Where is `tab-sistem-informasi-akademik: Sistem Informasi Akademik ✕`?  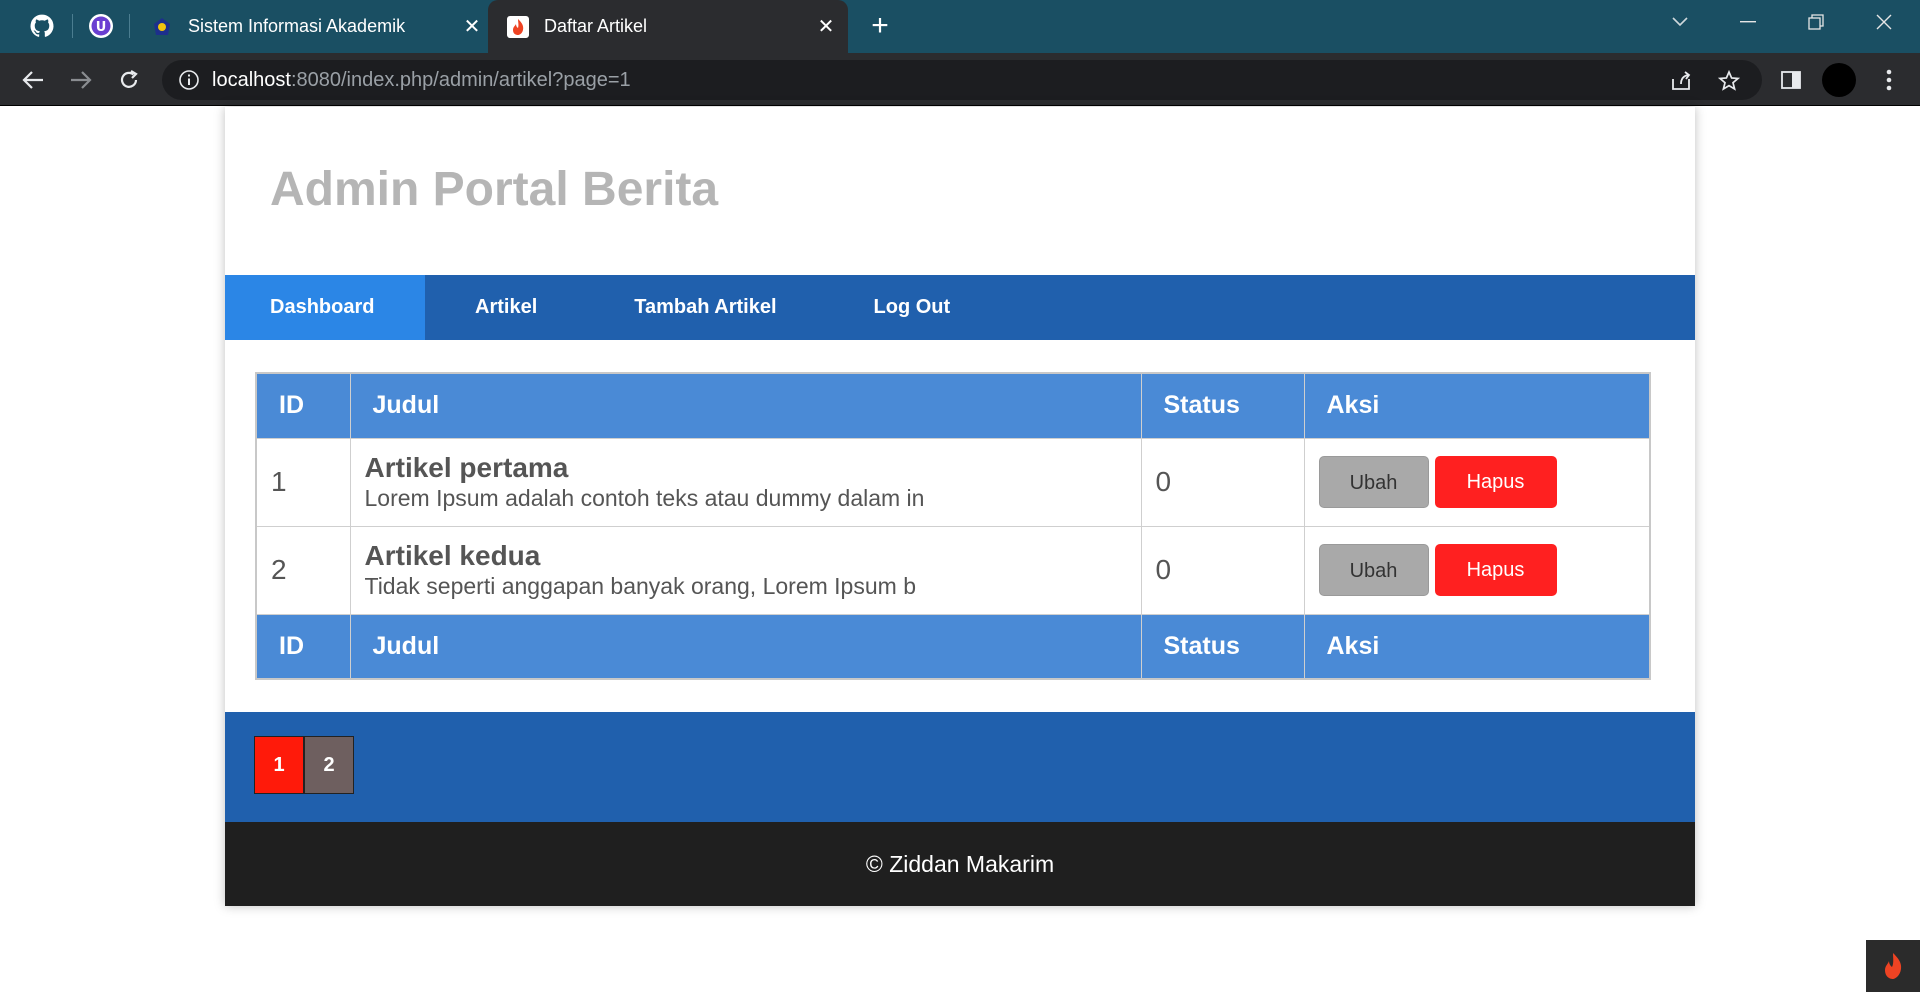
tab-sistem-informasi-akademik: Sistem Informasi Akademik ✕ is located at coordinates (312, 26).